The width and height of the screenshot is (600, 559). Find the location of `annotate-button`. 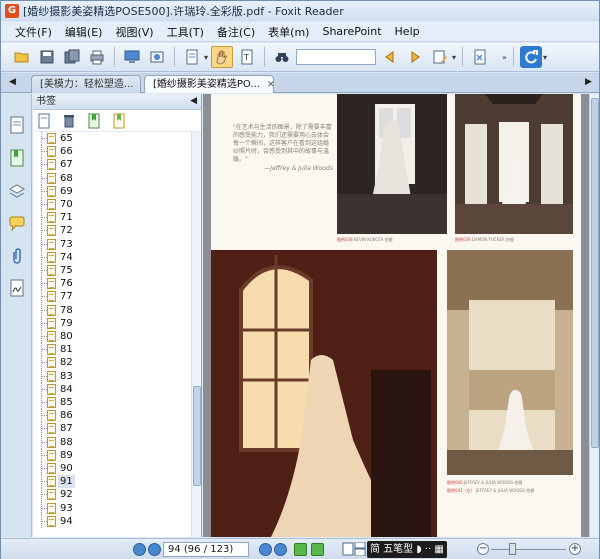

annotate-button is located at coordinates (440, 57).